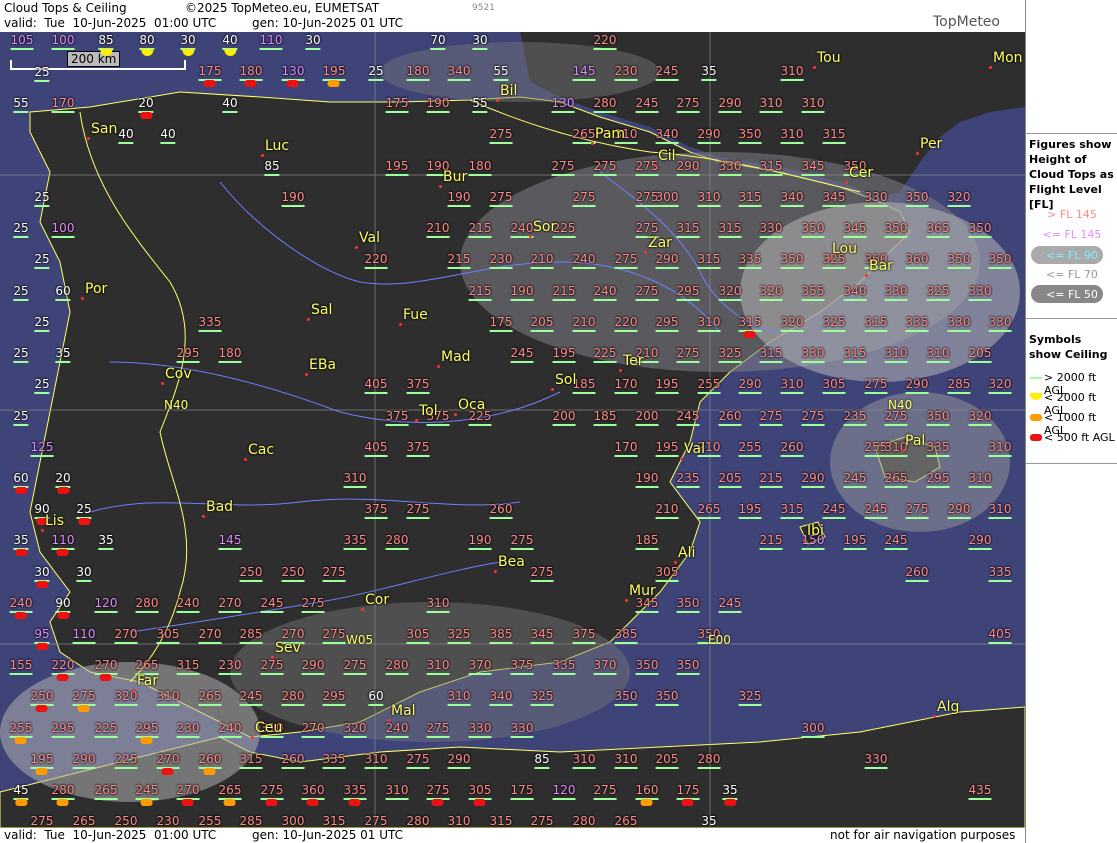 This screenshot has width=1117, height=843. What do you see at coordinates (501, 510) in the screenshot?
I see `cloud-top-value: 260` at bounding box center [501, 510].